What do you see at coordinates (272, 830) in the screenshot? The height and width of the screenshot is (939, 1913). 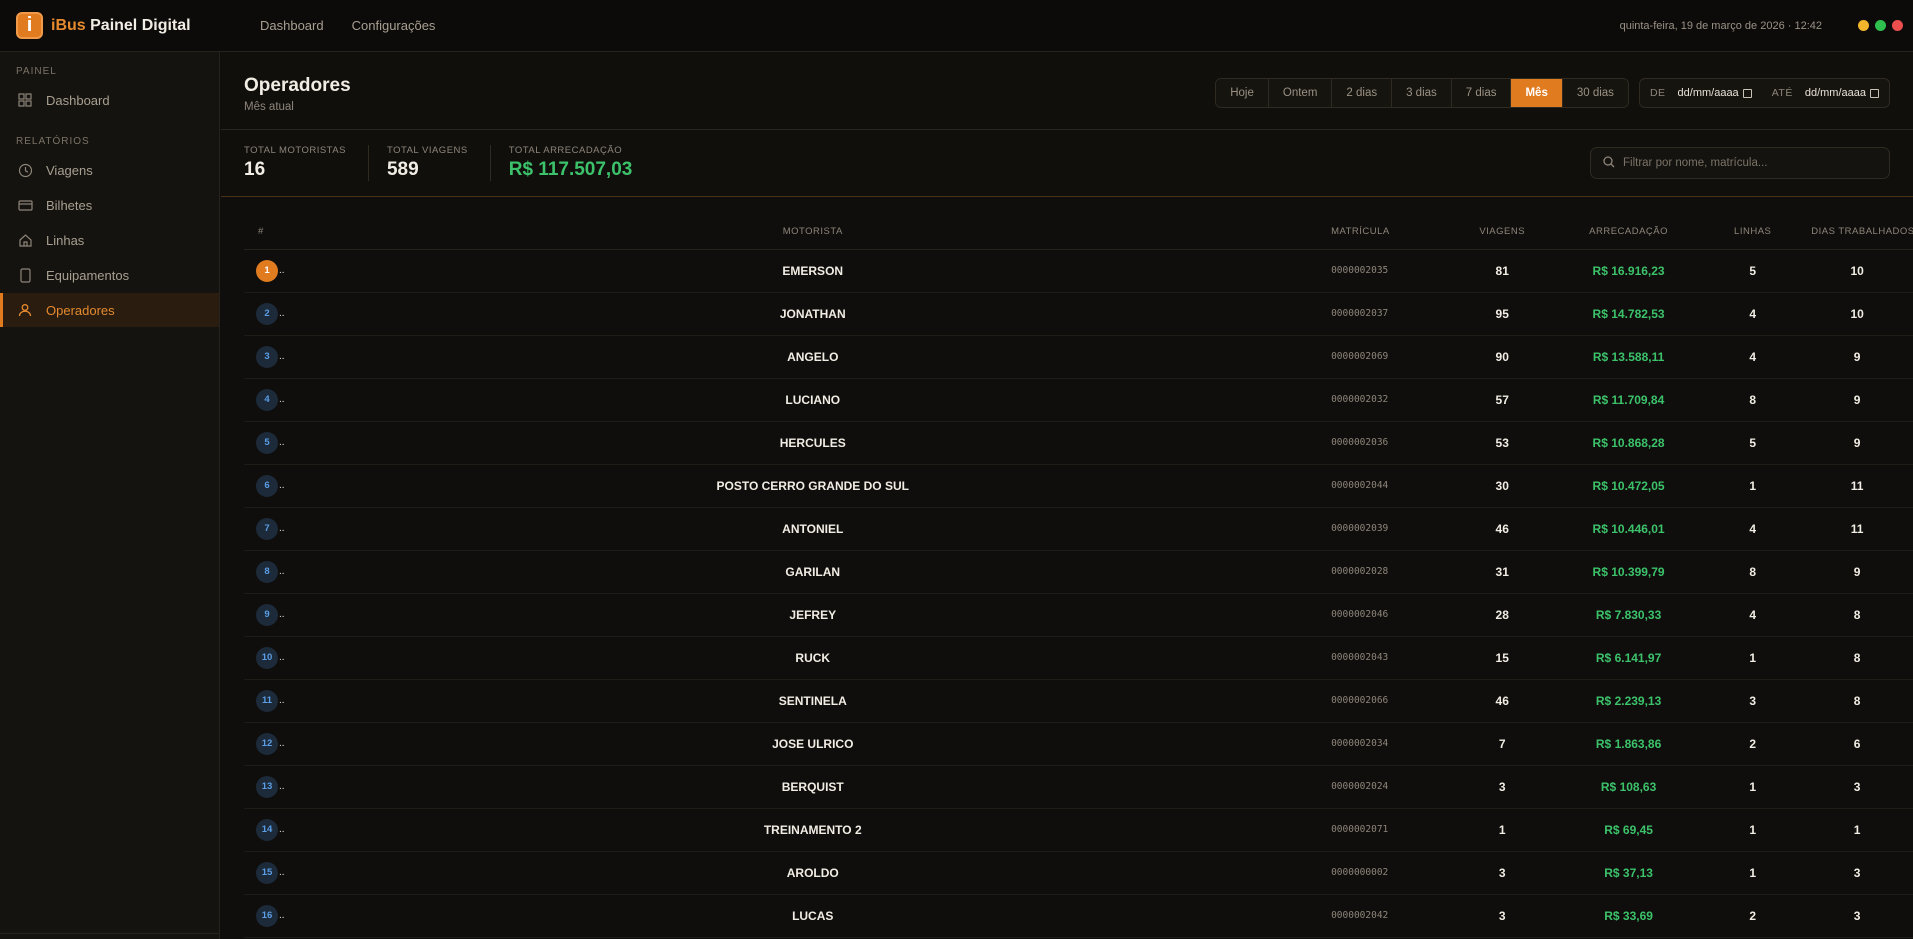 I see `rank-cell: 14..` at bounding box center [272, 830].